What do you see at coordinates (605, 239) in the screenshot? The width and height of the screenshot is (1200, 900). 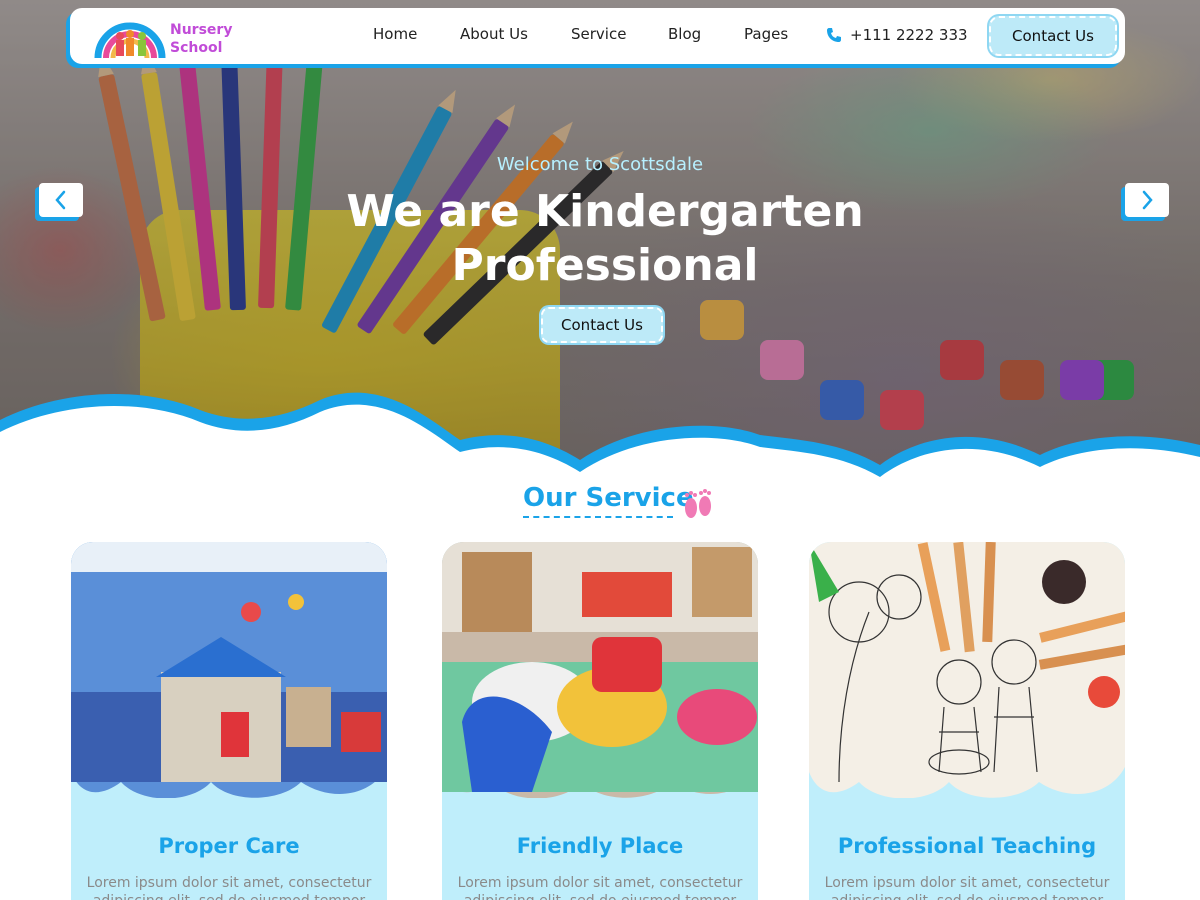 I see `hero-title: We are Kindergarten Professional` at bounding box center [605, 239].